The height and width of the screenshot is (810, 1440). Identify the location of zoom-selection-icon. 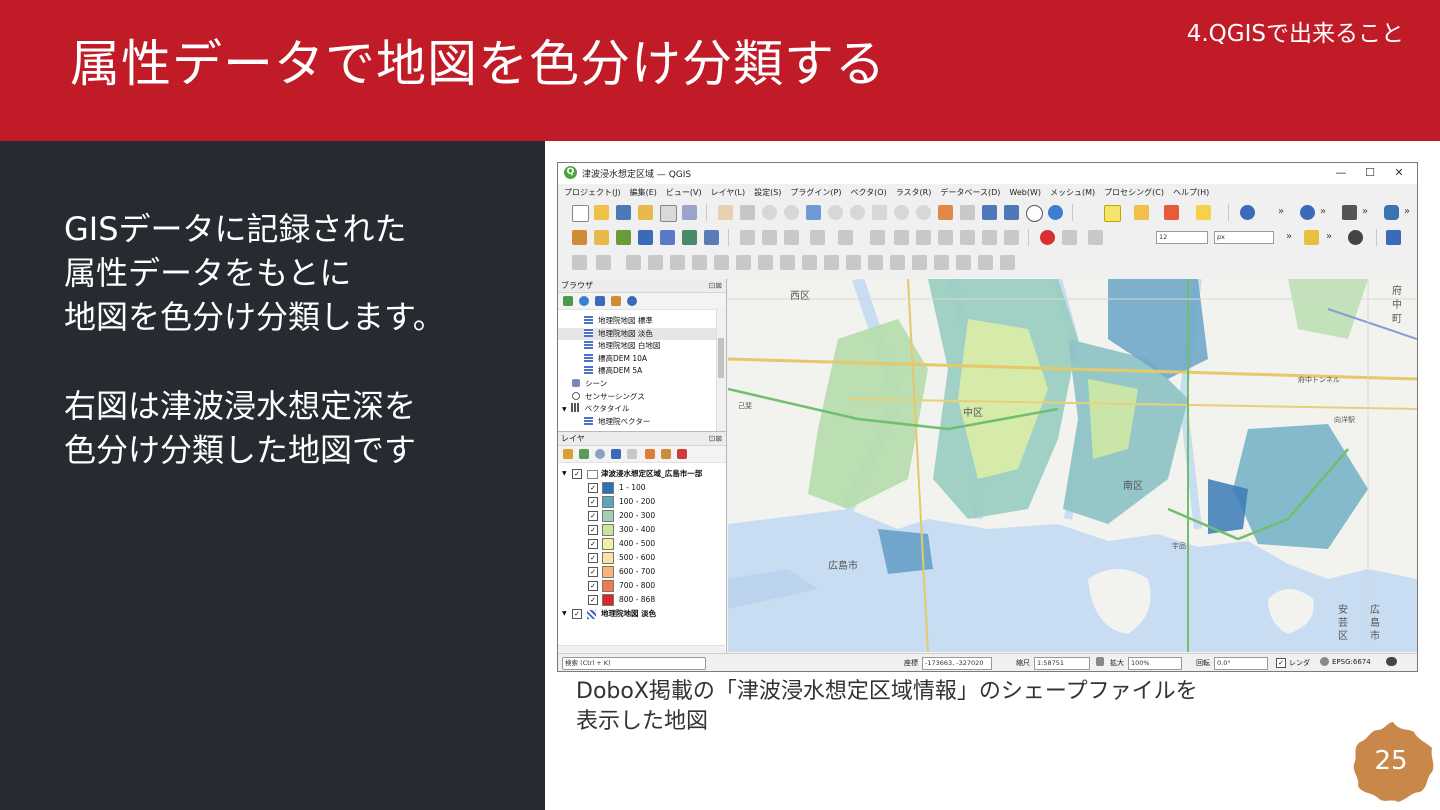
(835, 212).